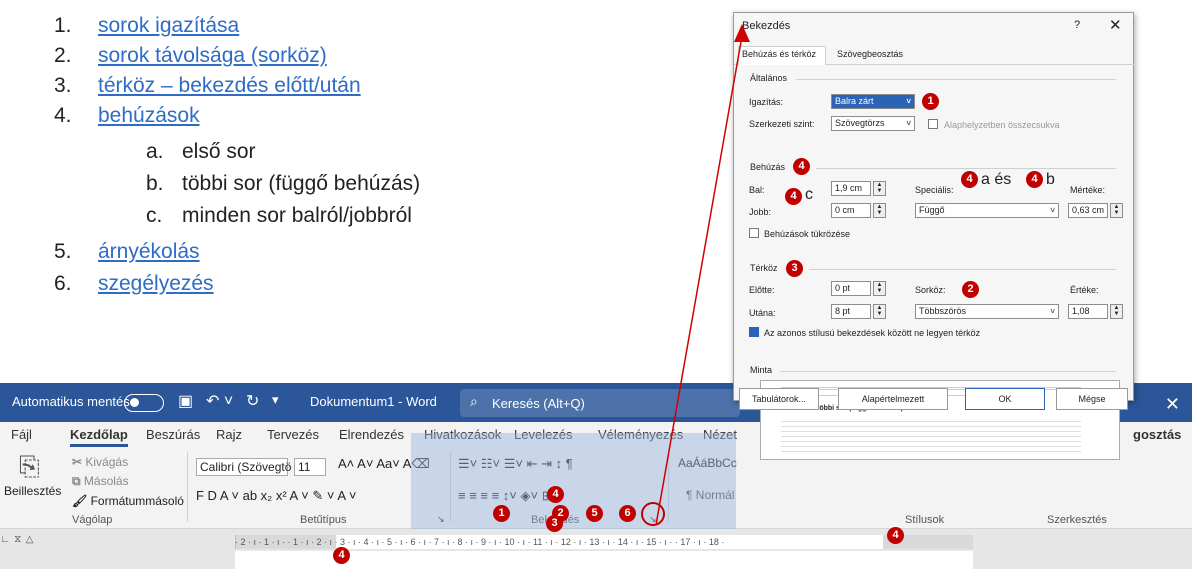 The height and width of the screenshot is (569, 1192). Describe the element at coordinates (794, 268) in the screenshot. I see `marker-spacing-dialog: 3` at that location.